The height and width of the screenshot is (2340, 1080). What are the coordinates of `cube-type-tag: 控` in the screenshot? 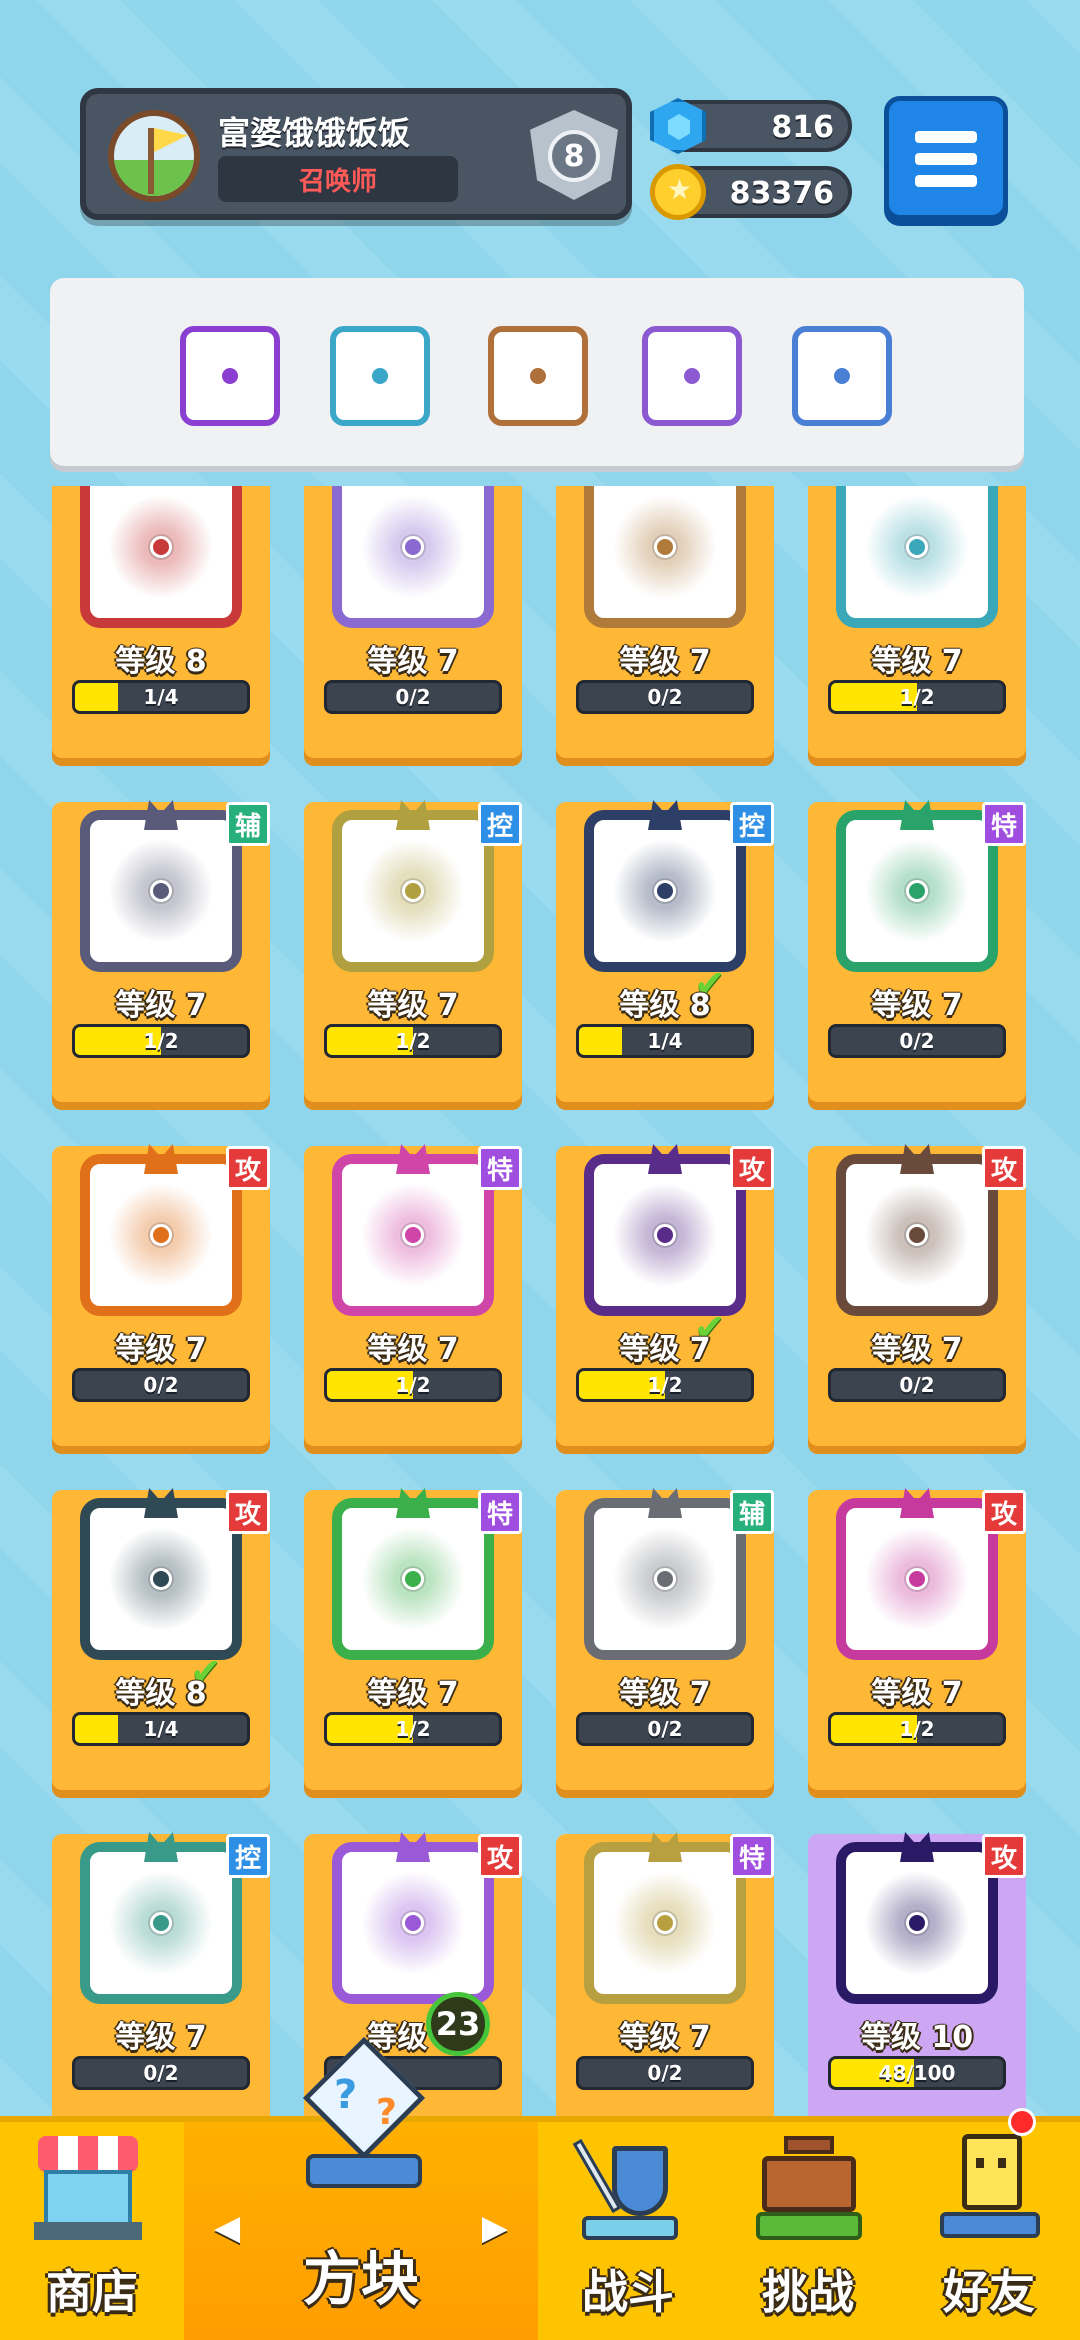 It's located at (248, 1856).